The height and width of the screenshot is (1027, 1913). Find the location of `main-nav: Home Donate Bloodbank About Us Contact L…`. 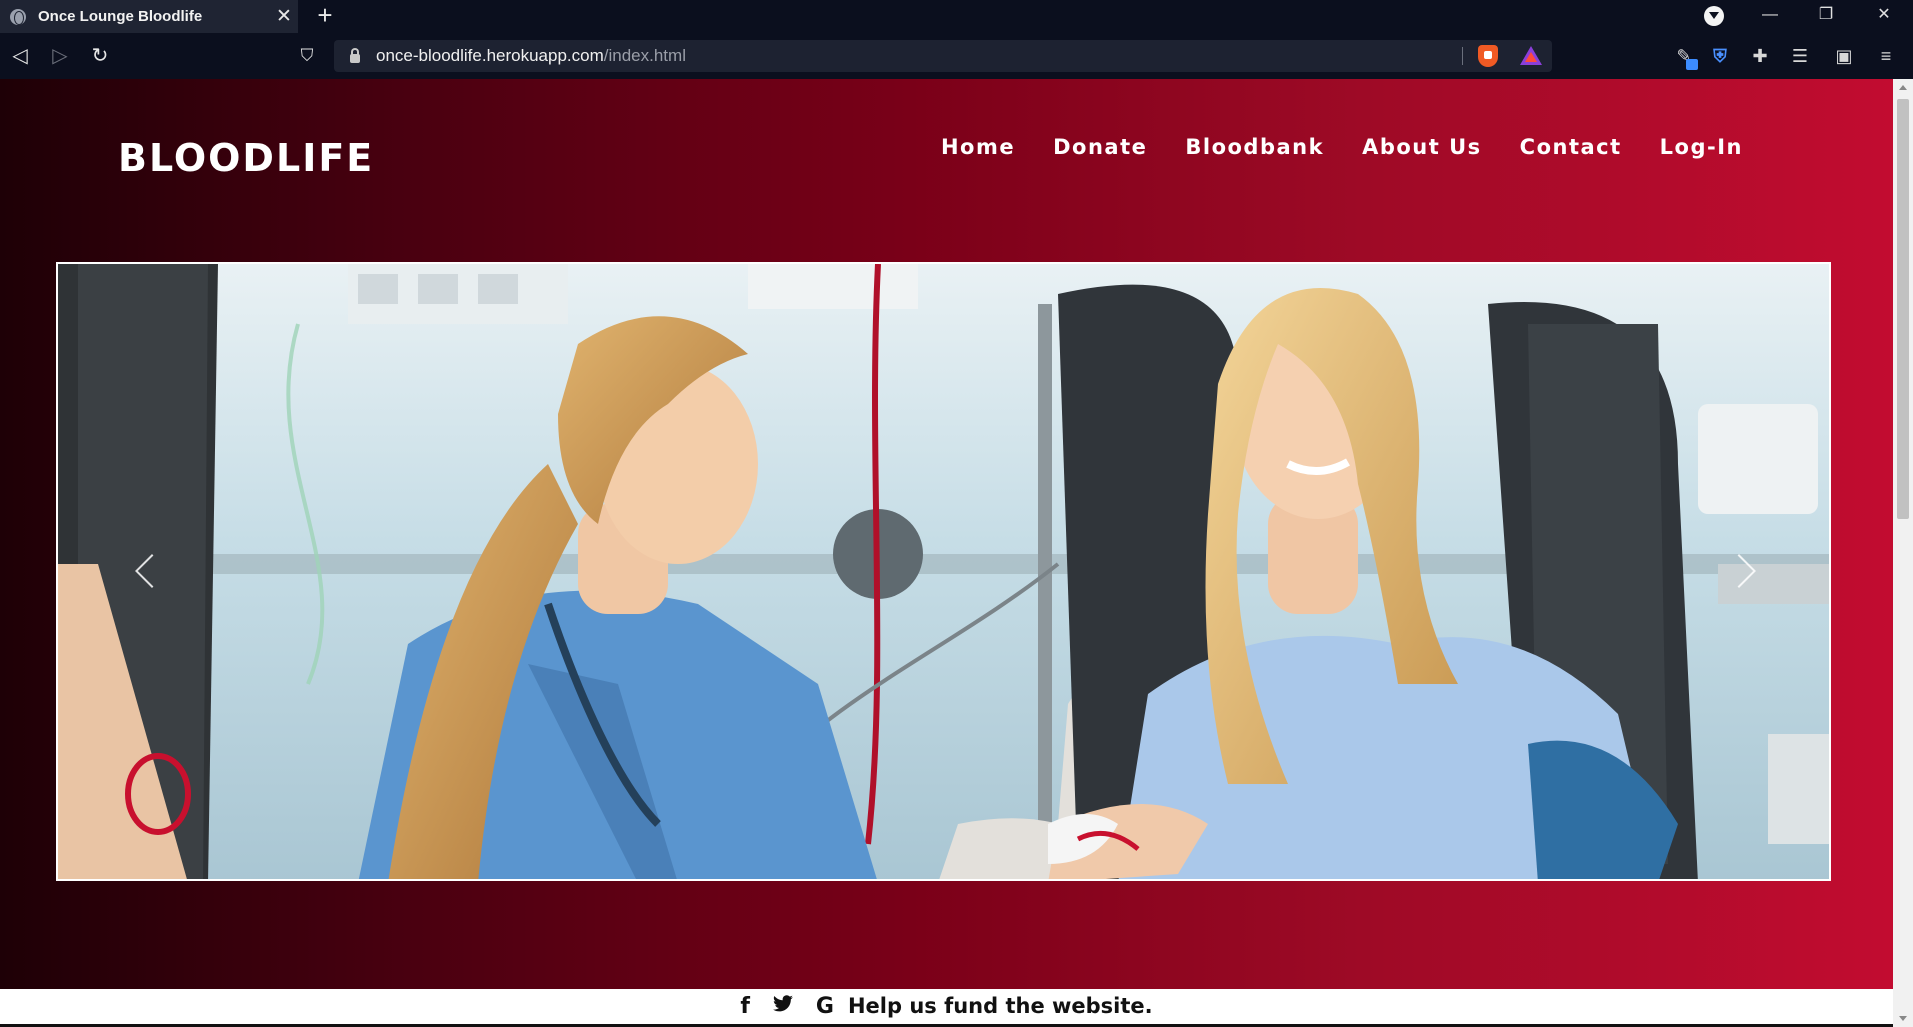

main-nav: Home Donate Bloodbank About Us Contact L… is located at coordinates (1342, 147).